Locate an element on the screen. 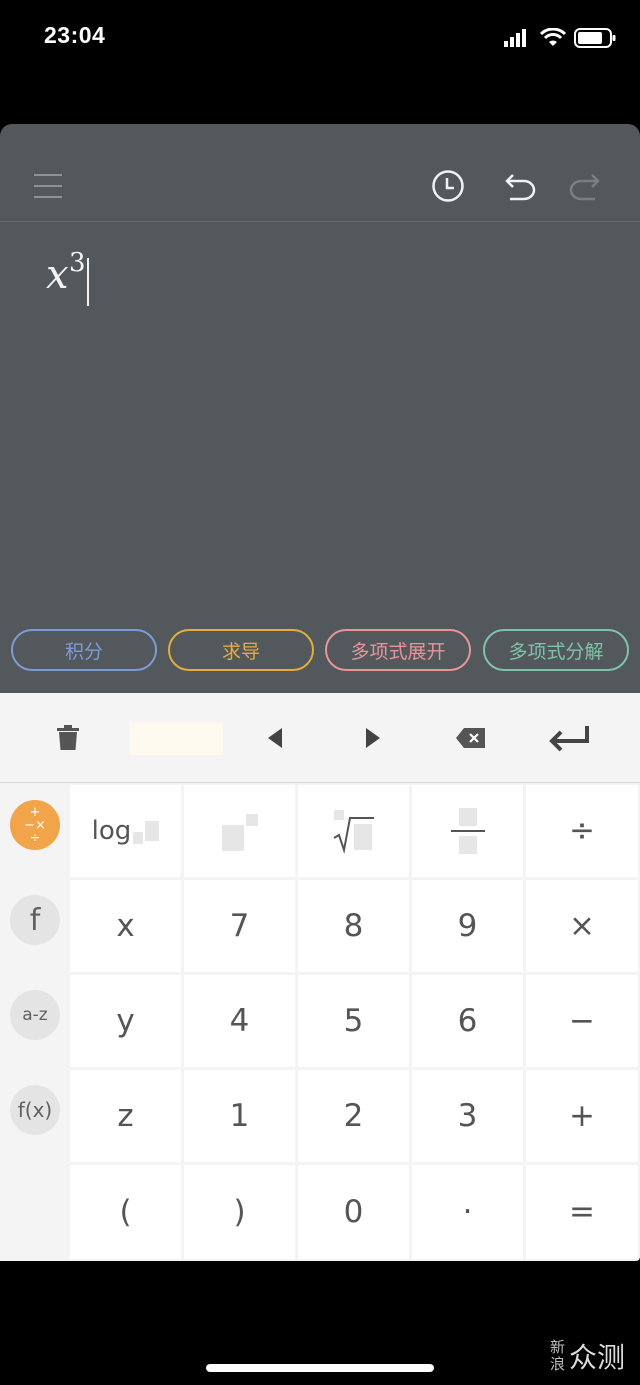 The image size is (640, 1385). key-5: 5 is located at coordinates (353, 1021).